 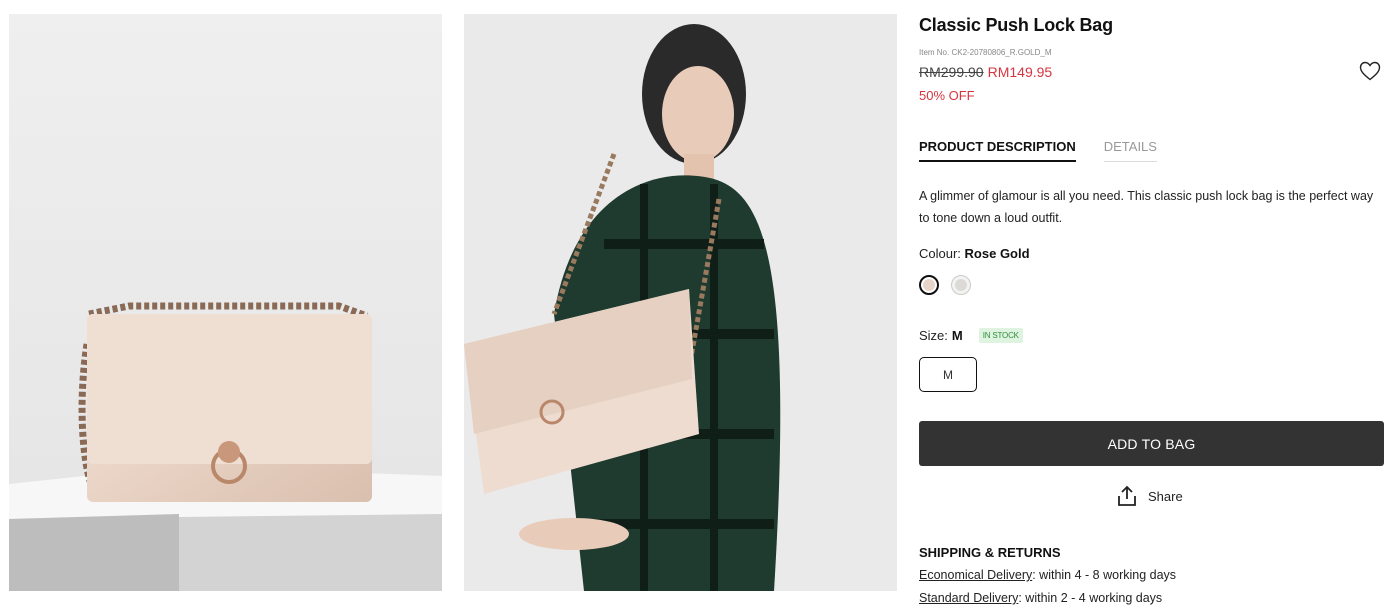 What do you see at coordinates (975, 575) in the screenshot?
I see `economical-delivery-link: Economical Delivery` at bounding box center [975, 575].